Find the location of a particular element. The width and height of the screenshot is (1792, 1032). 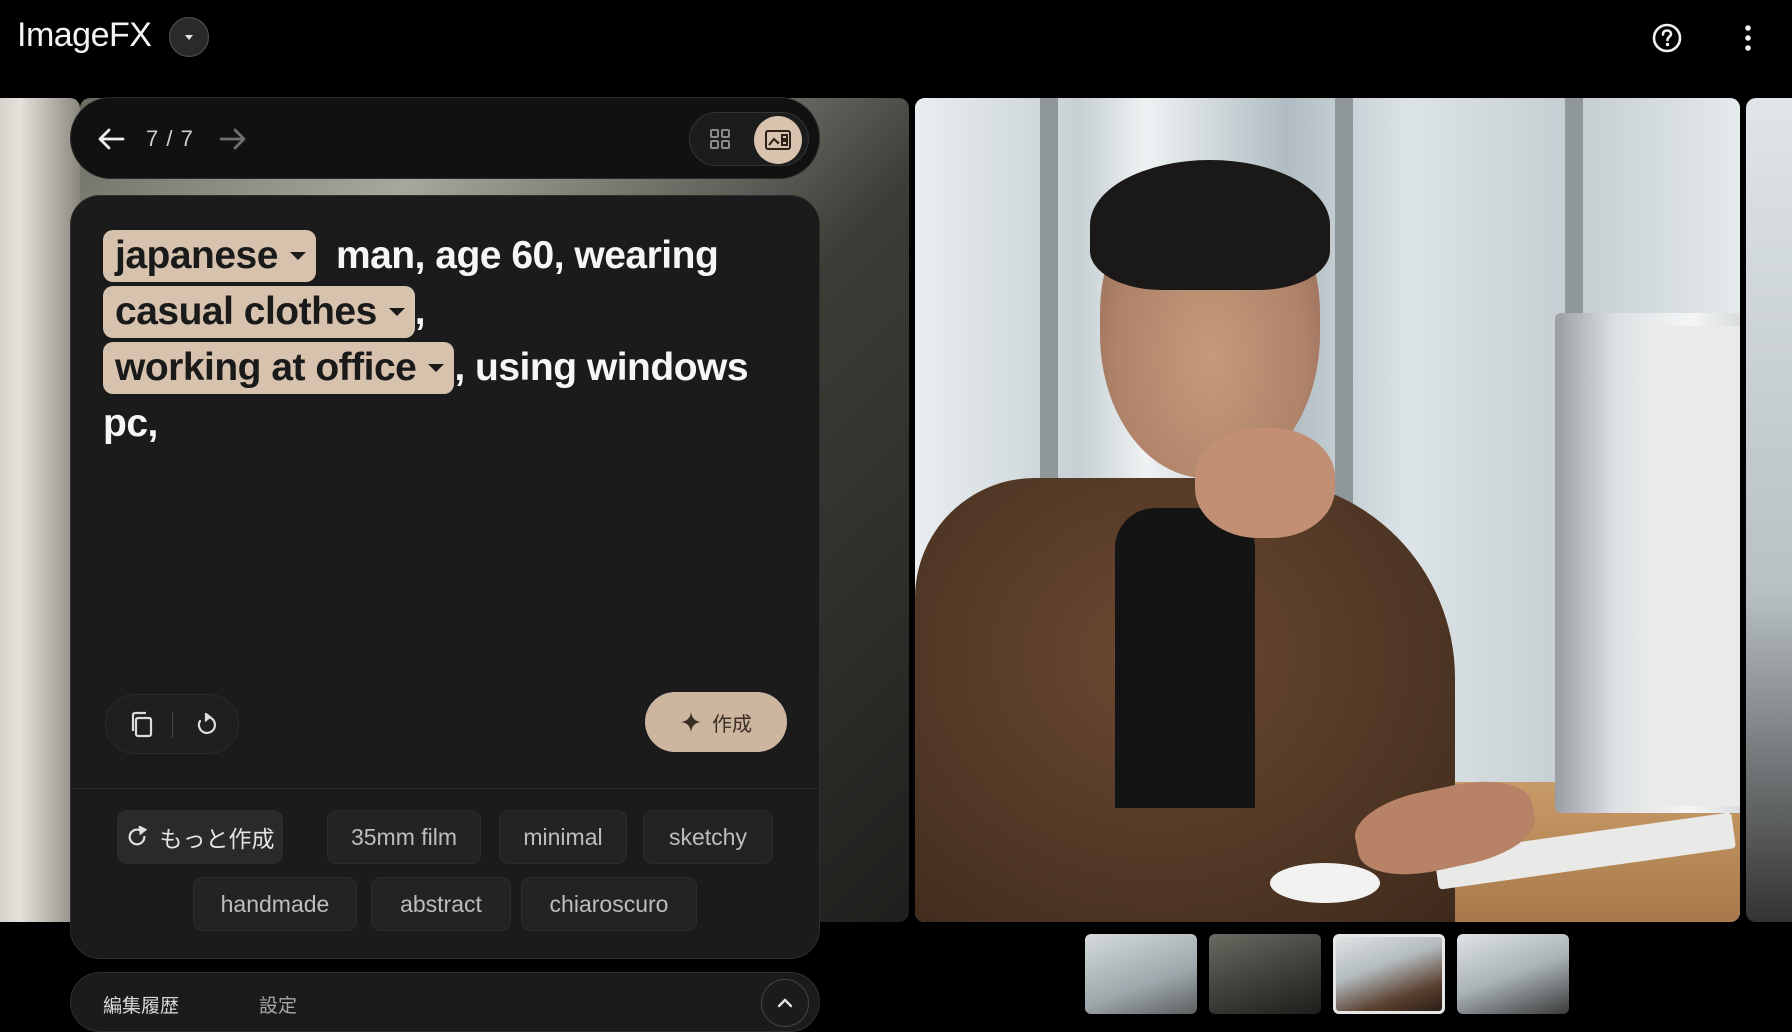

chip-label: japanese is located at coordinates (196, 255).